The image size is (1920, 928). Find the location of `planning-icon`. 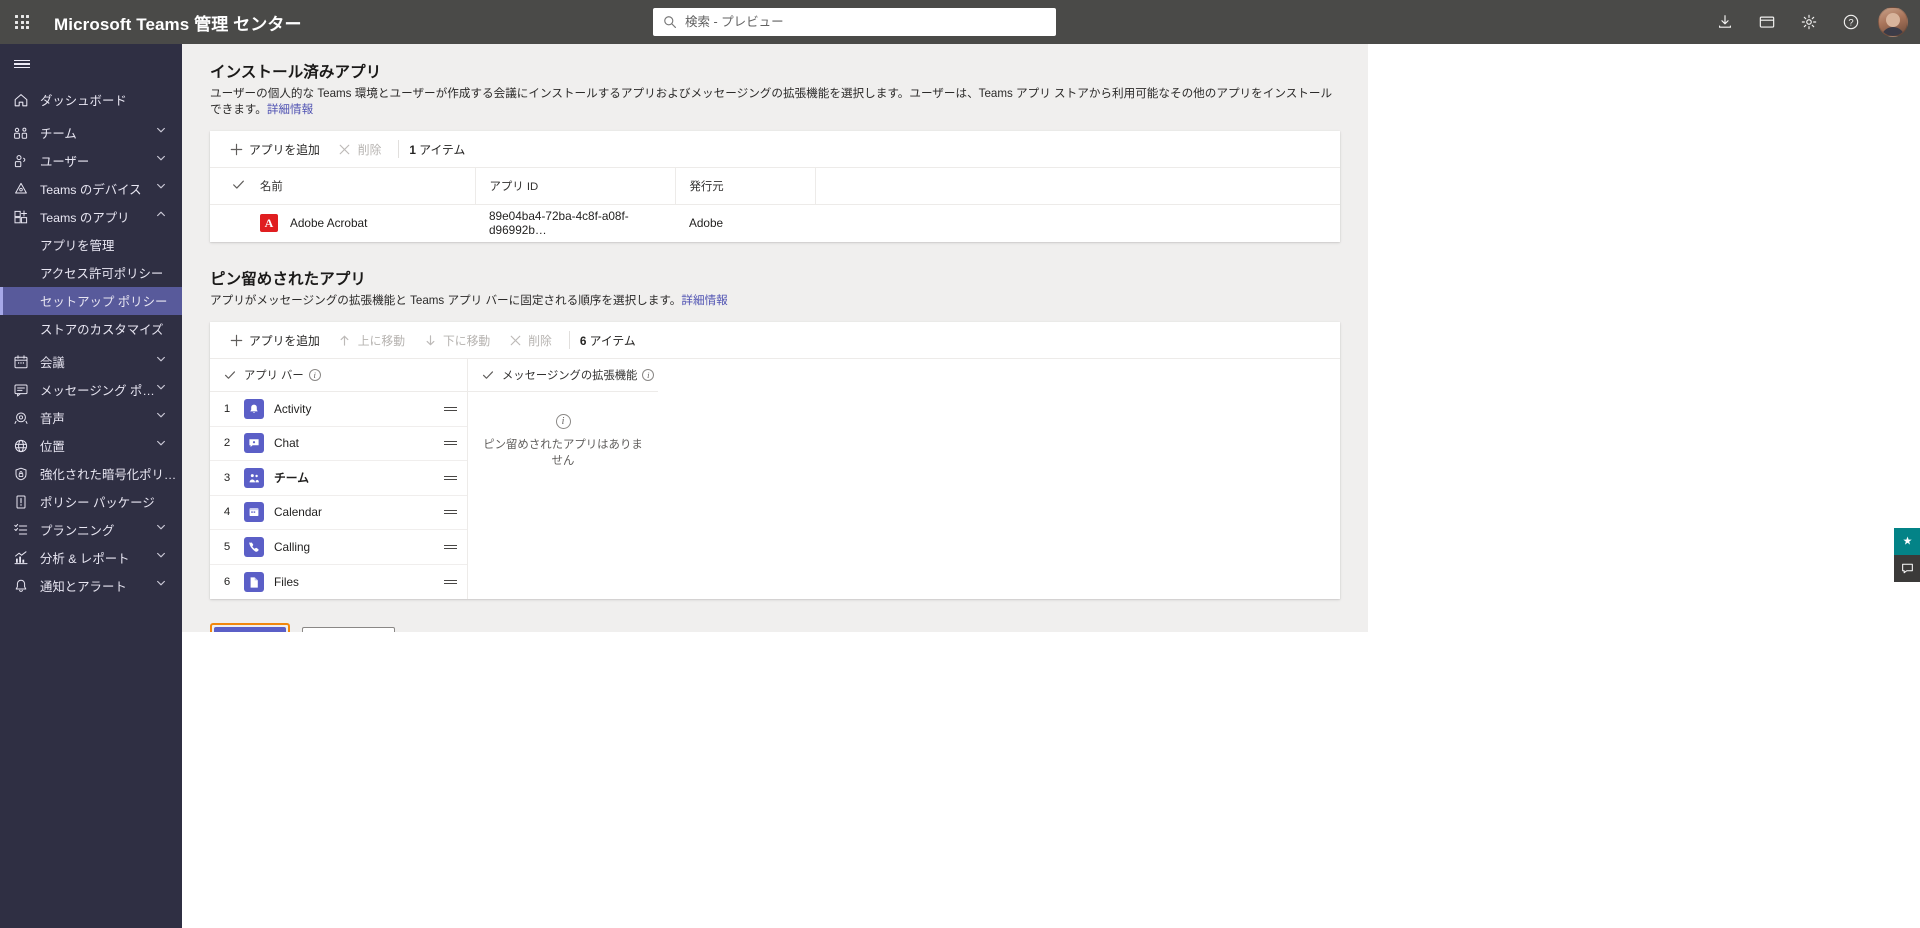

planning-icon is located at coordinates (21, 530).